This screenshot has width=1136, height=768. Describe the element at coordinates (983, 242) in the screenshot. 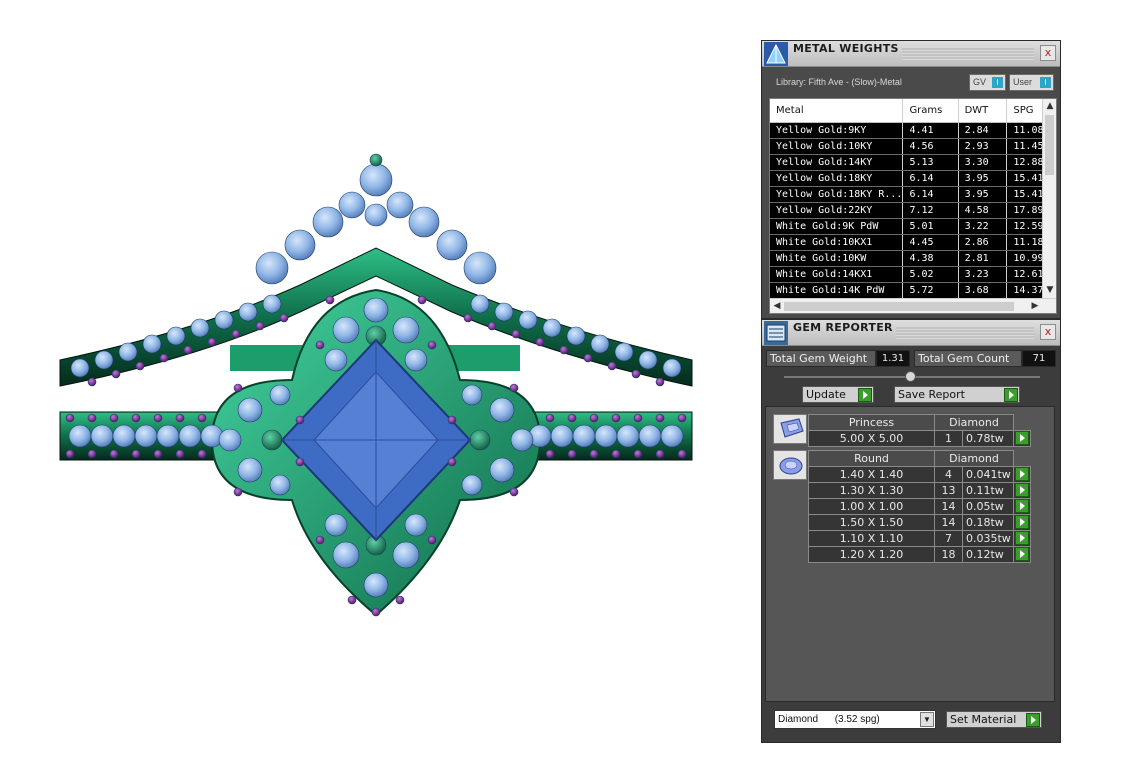

I see `table-cell: 2.86` at that location.